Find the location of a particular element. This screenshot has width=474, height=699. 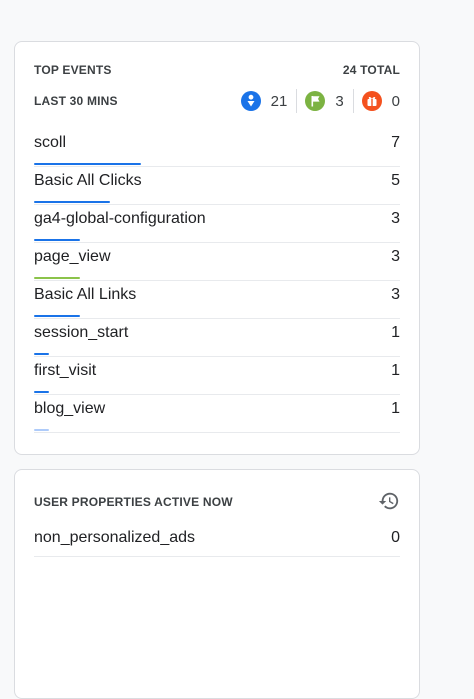

user-properties-title: USER PROPERTIES ACTIVE NOW is located at coordinates (133, 502).